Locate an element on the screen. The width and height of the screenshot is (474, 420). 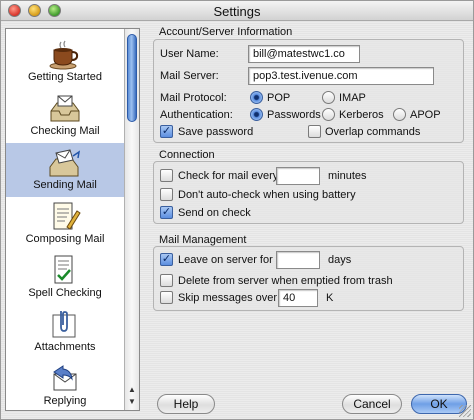
scroll-down-arrow-icon: ▼ is located at coordinates (132, 402).